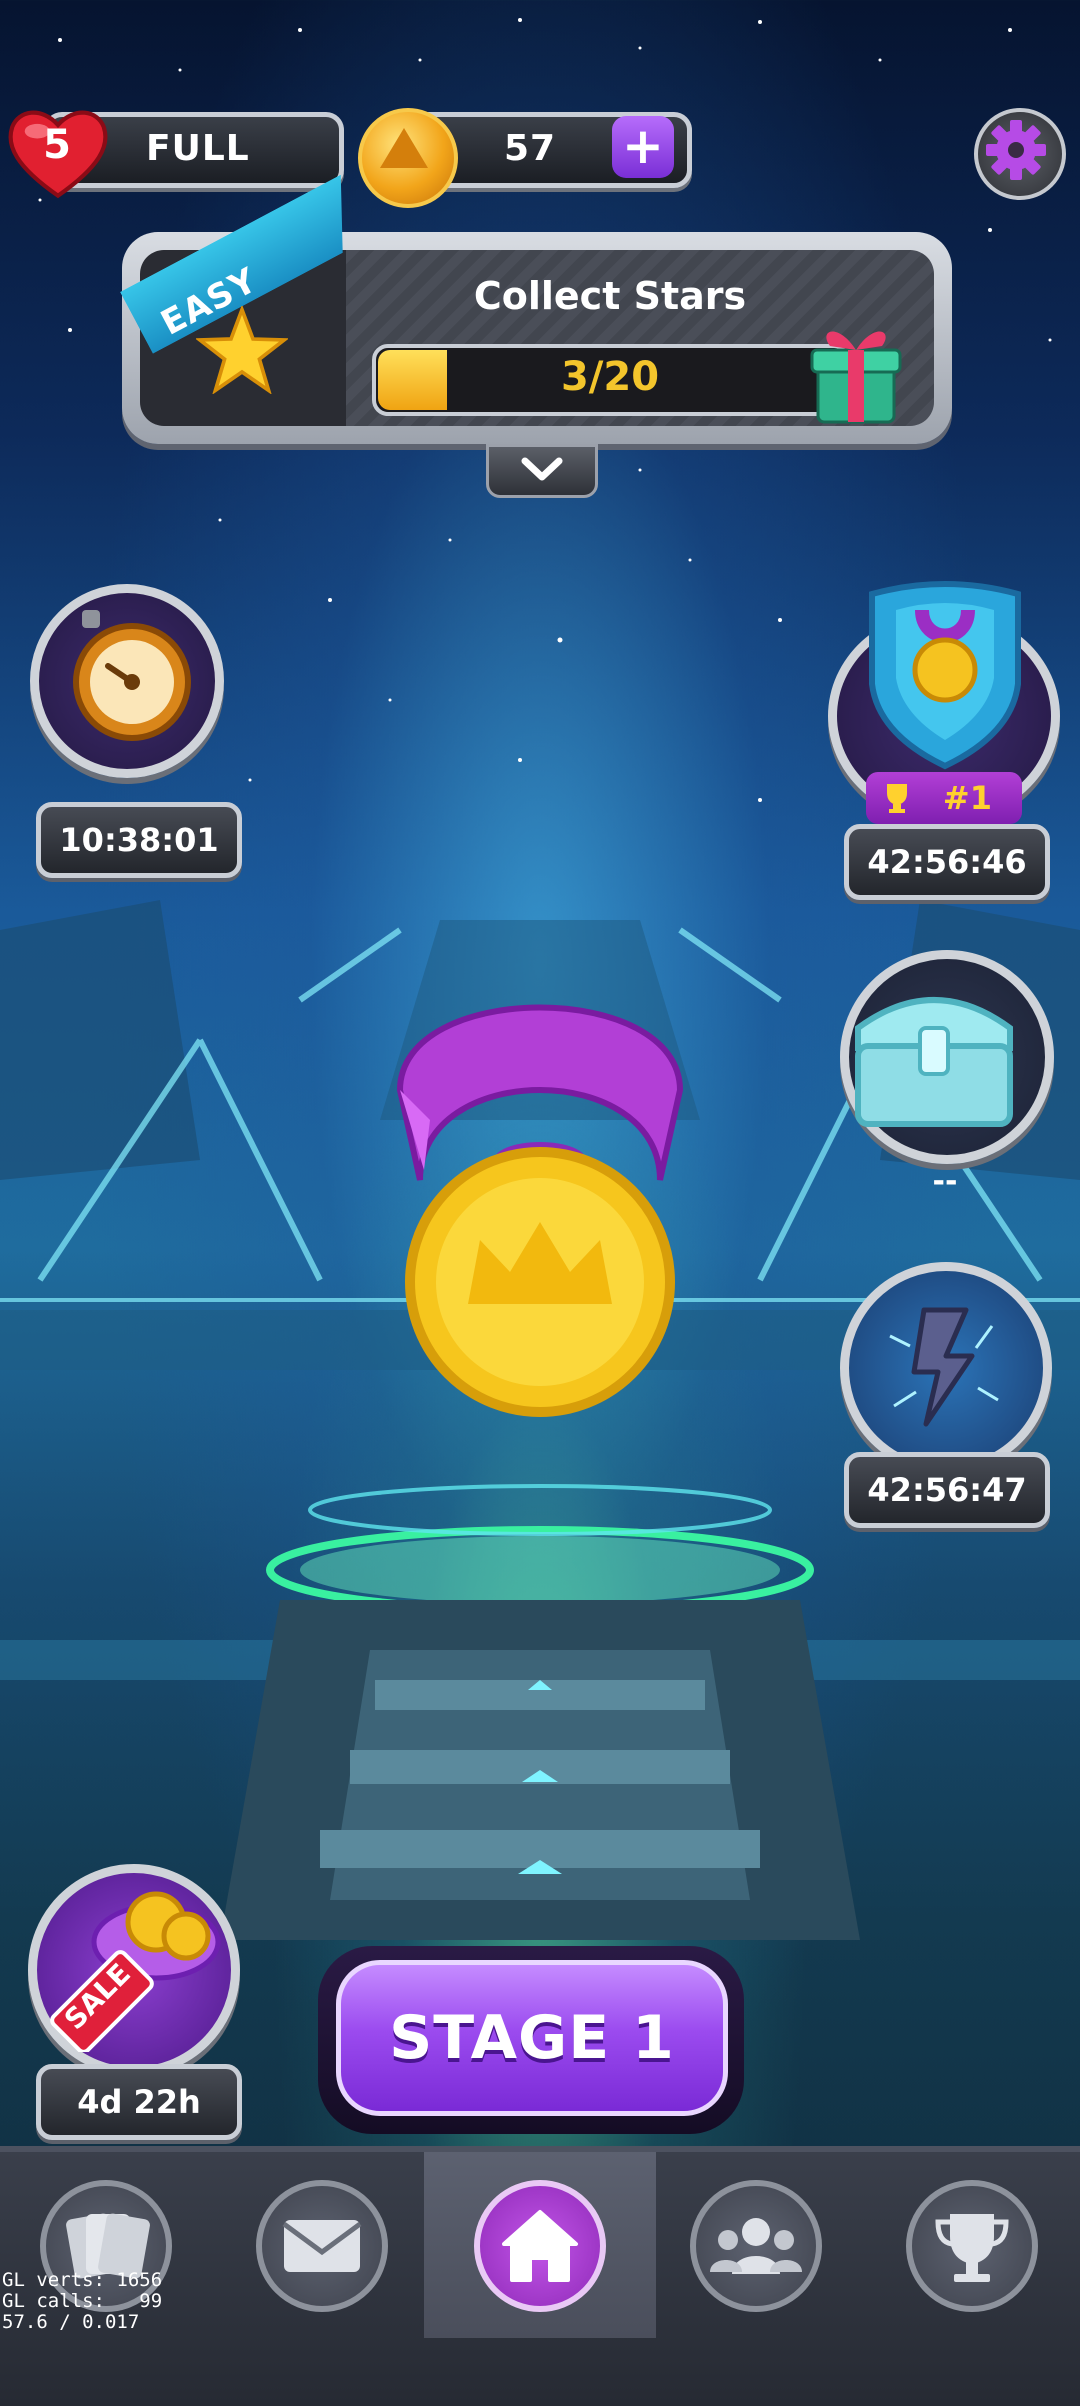 The width and height of the screenshot is (1080, 2406). I want to click on timed-event-timer: 10:38:01, so click(139, 840).